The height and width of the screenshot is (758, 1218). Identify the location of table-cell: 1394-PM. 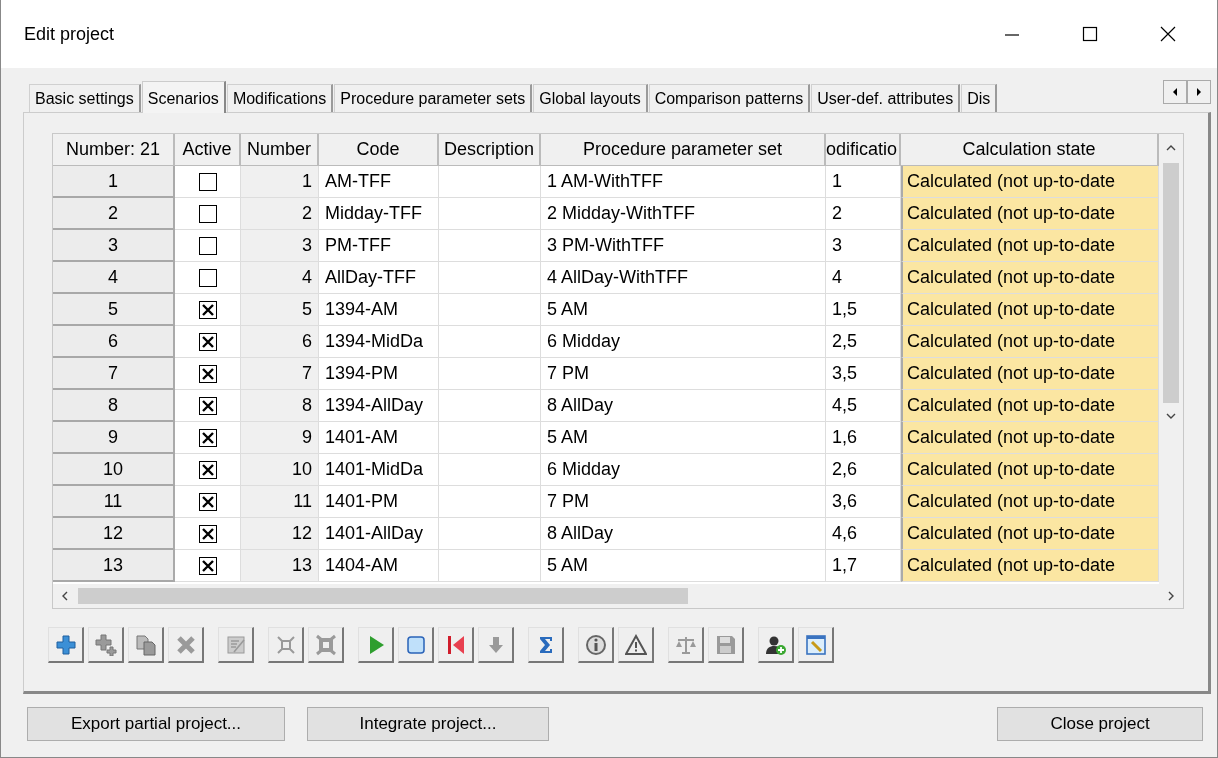
(379, 374).